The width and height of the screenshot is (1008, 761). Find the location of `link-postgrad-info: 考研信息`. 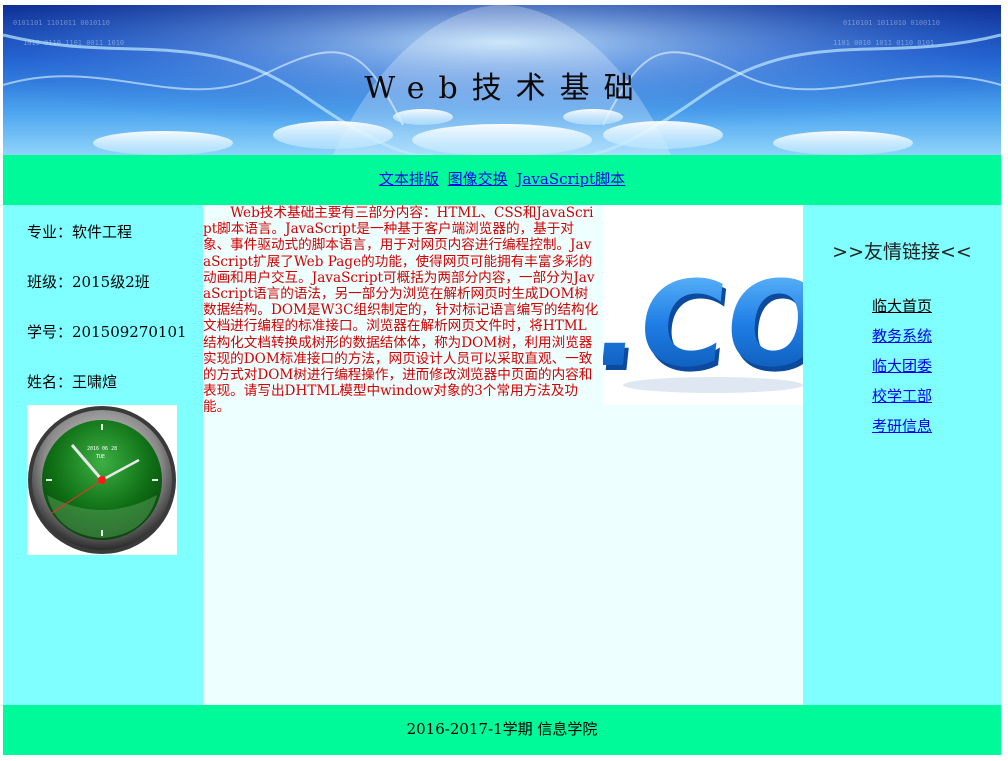

link-postgrad-info: 考研信息 is located at coordinates (902, 430).